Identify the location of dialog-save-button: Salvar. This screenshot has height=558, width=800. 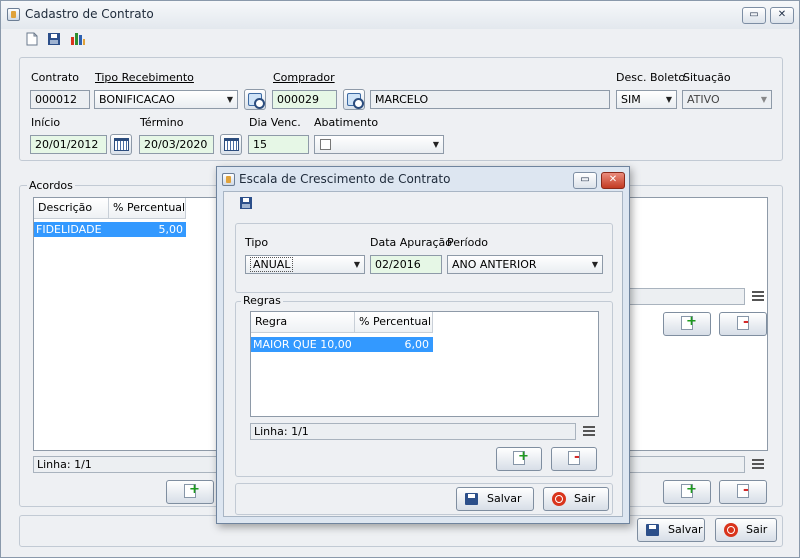
(495, 499).